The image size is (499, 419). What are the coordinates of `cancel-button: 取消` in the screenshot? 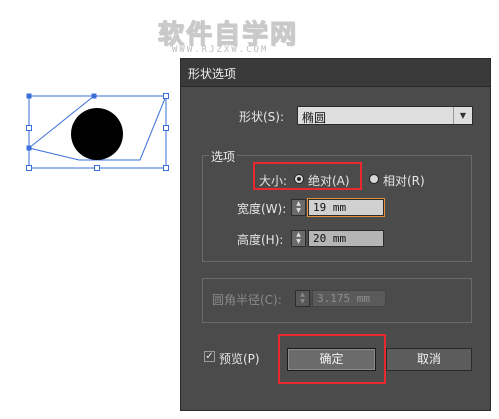 It's located at (429, 359).